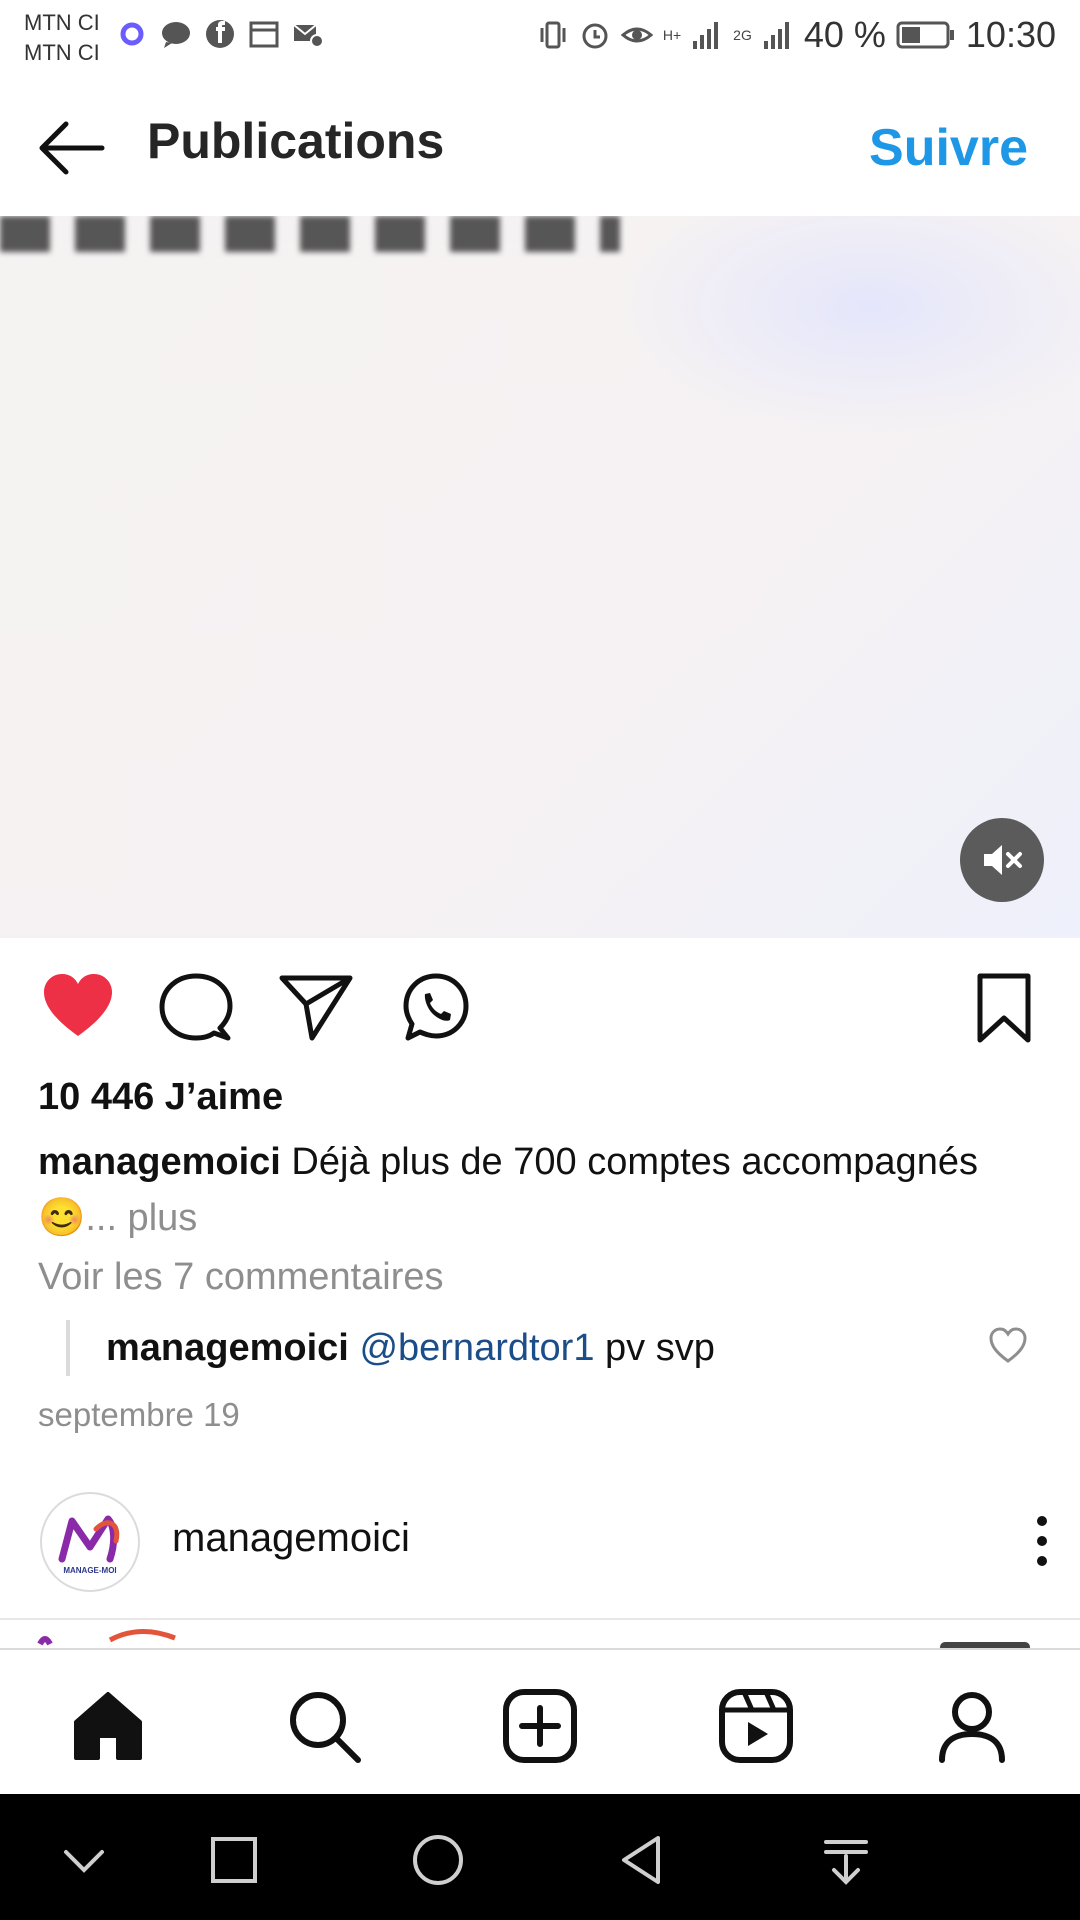 The height and width of the screenshot is (1920, 1080). Describe the element at coordinates (540, 1726) in the screenshot. I see `add-icon` at that location.